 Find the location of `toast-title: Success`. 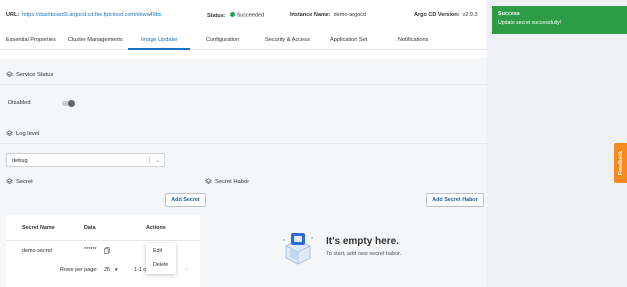

toast-title: Success is located at coordinates (509, 14).